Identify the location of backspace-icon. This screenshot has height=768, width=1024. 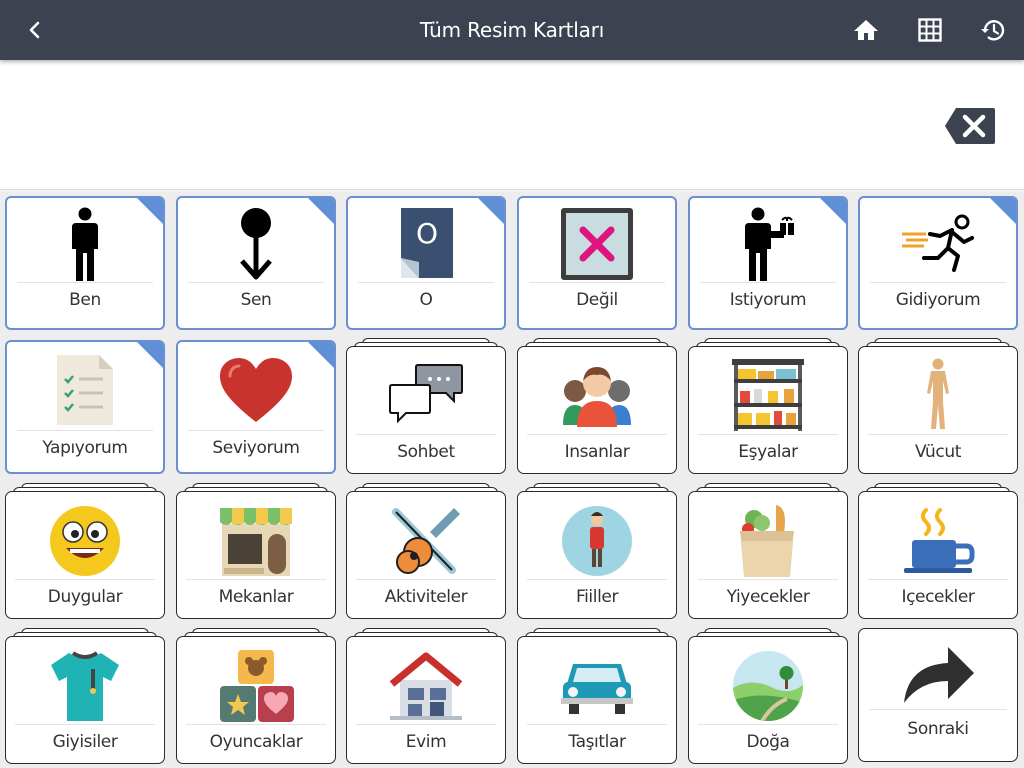
(970, 126).